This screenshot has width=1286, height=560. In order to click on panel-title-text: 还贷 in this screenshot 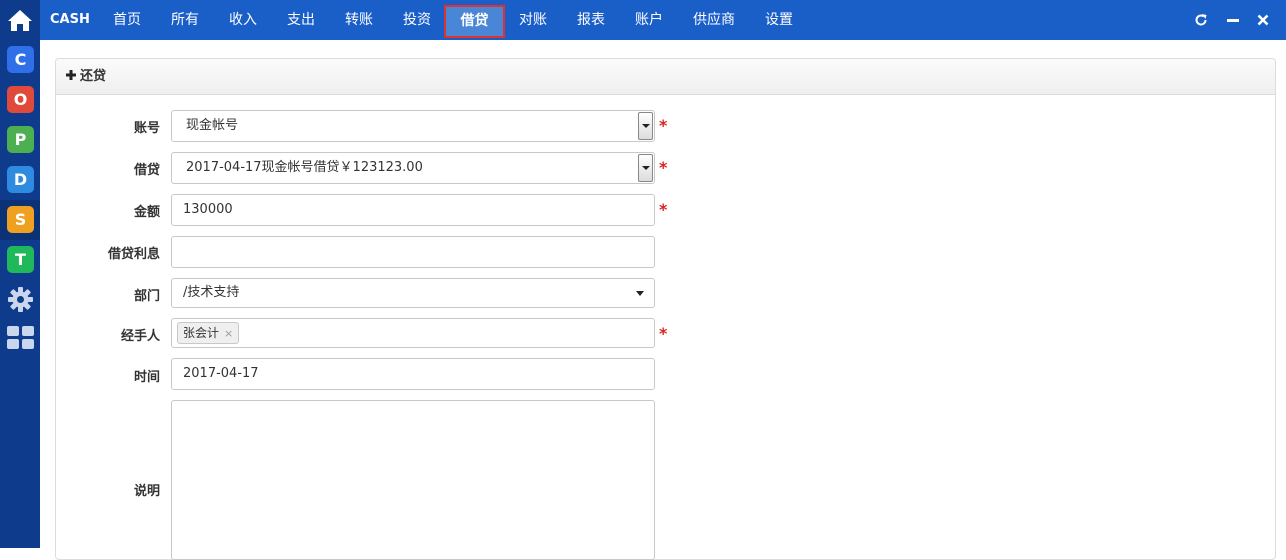, I will do `click(93, 76)`.